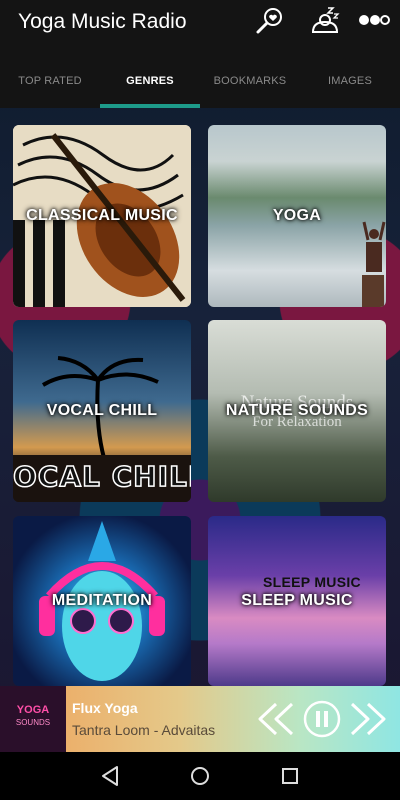 This screenshot has height=800, width=400. I want to click on sleep-icon, so click(325, 21).